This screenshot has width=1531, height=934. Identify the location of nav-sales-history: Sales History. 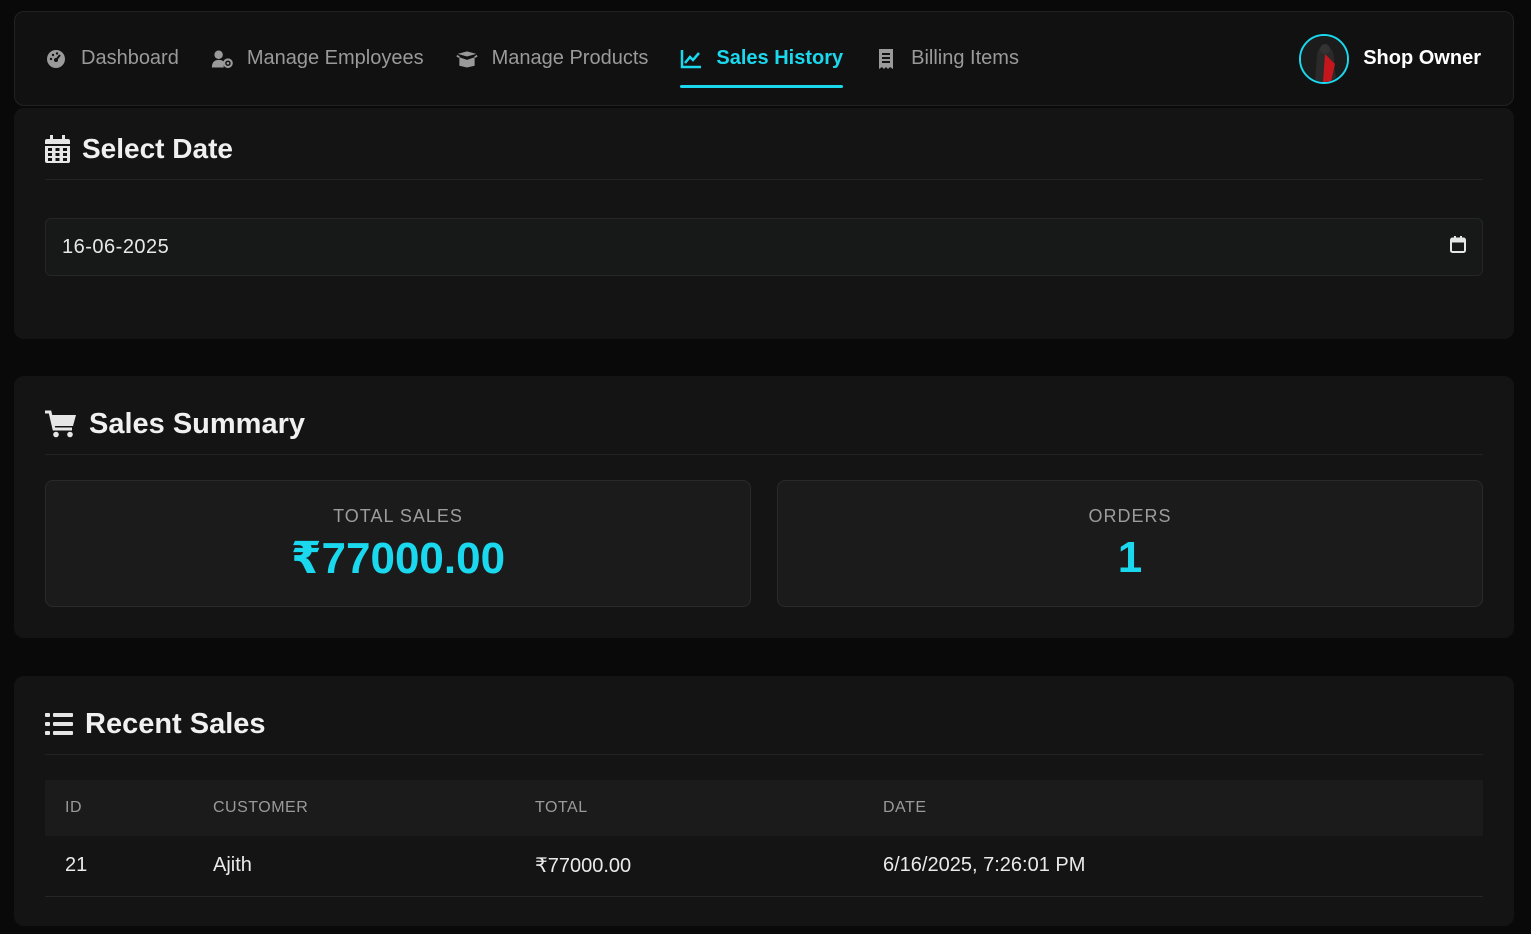
(761, 58).